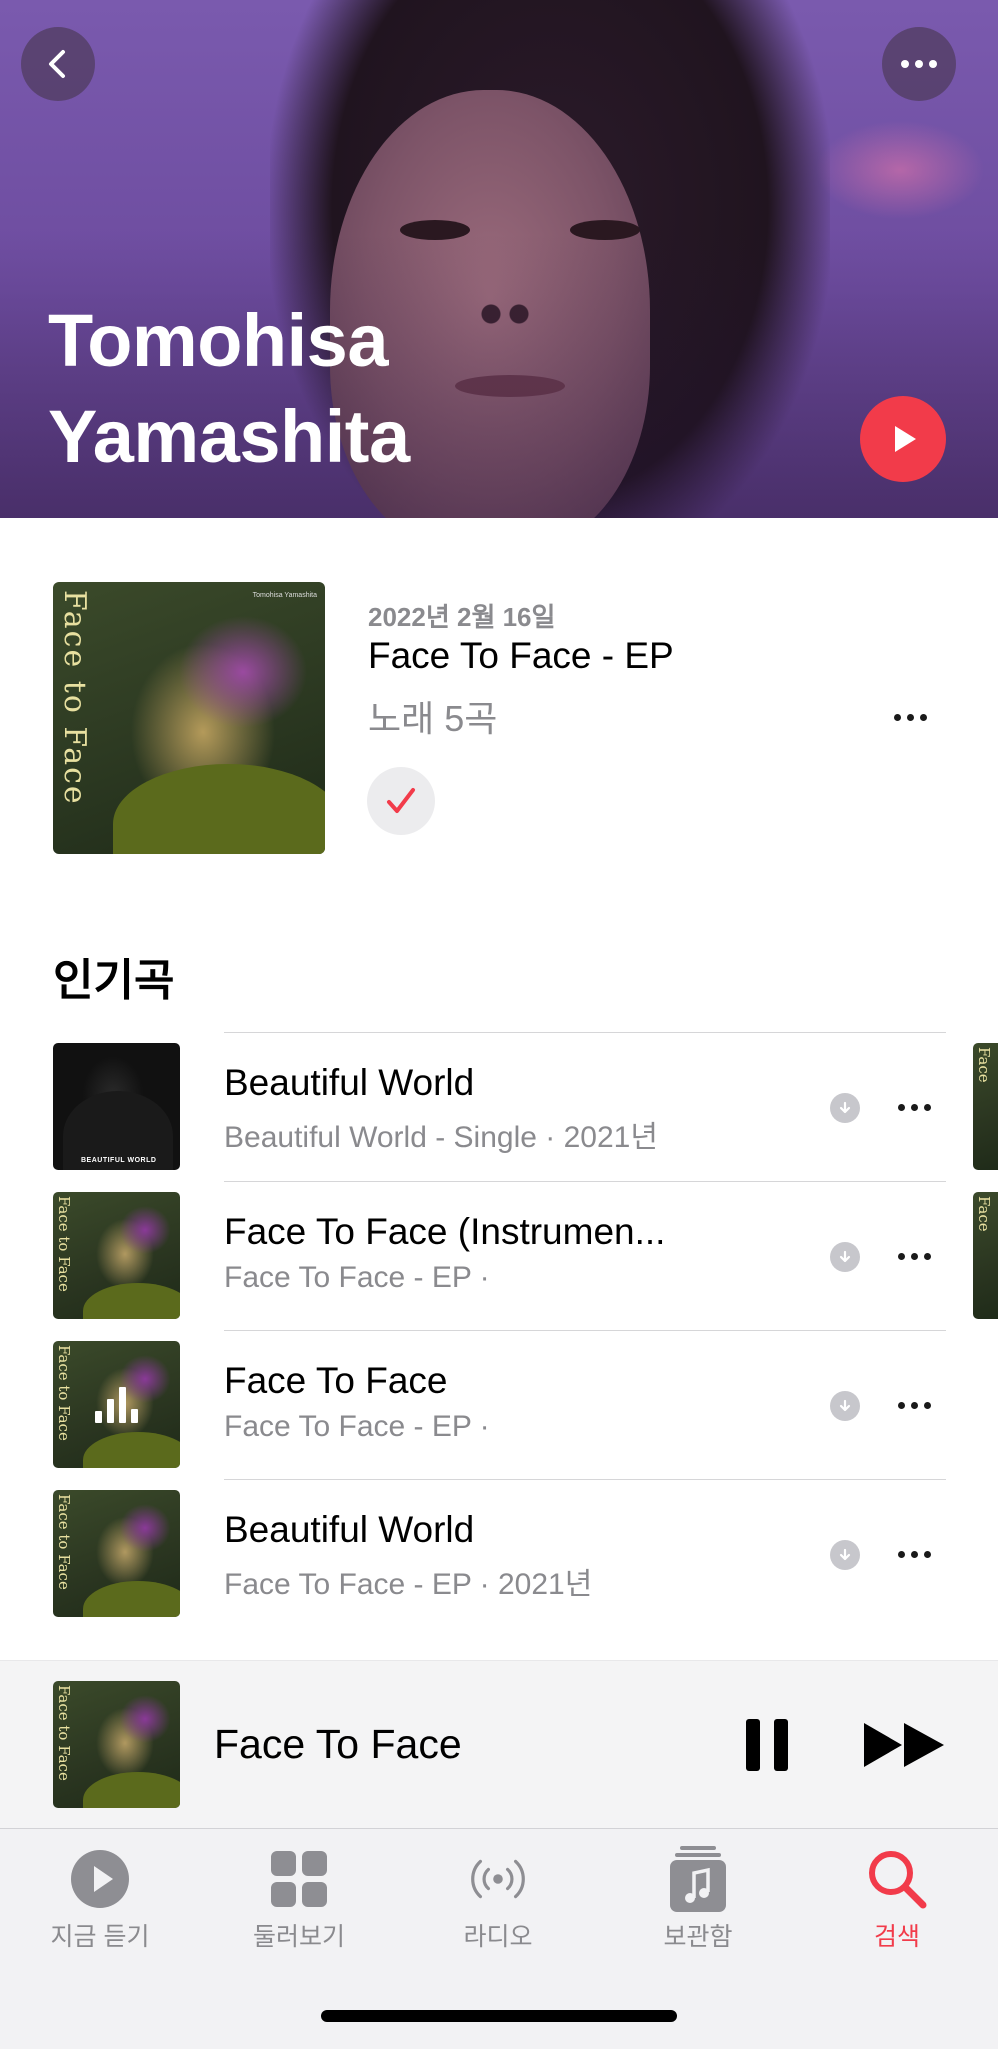  I want to click on mini-player-artwork: Face to Face, so click(116, 1744).